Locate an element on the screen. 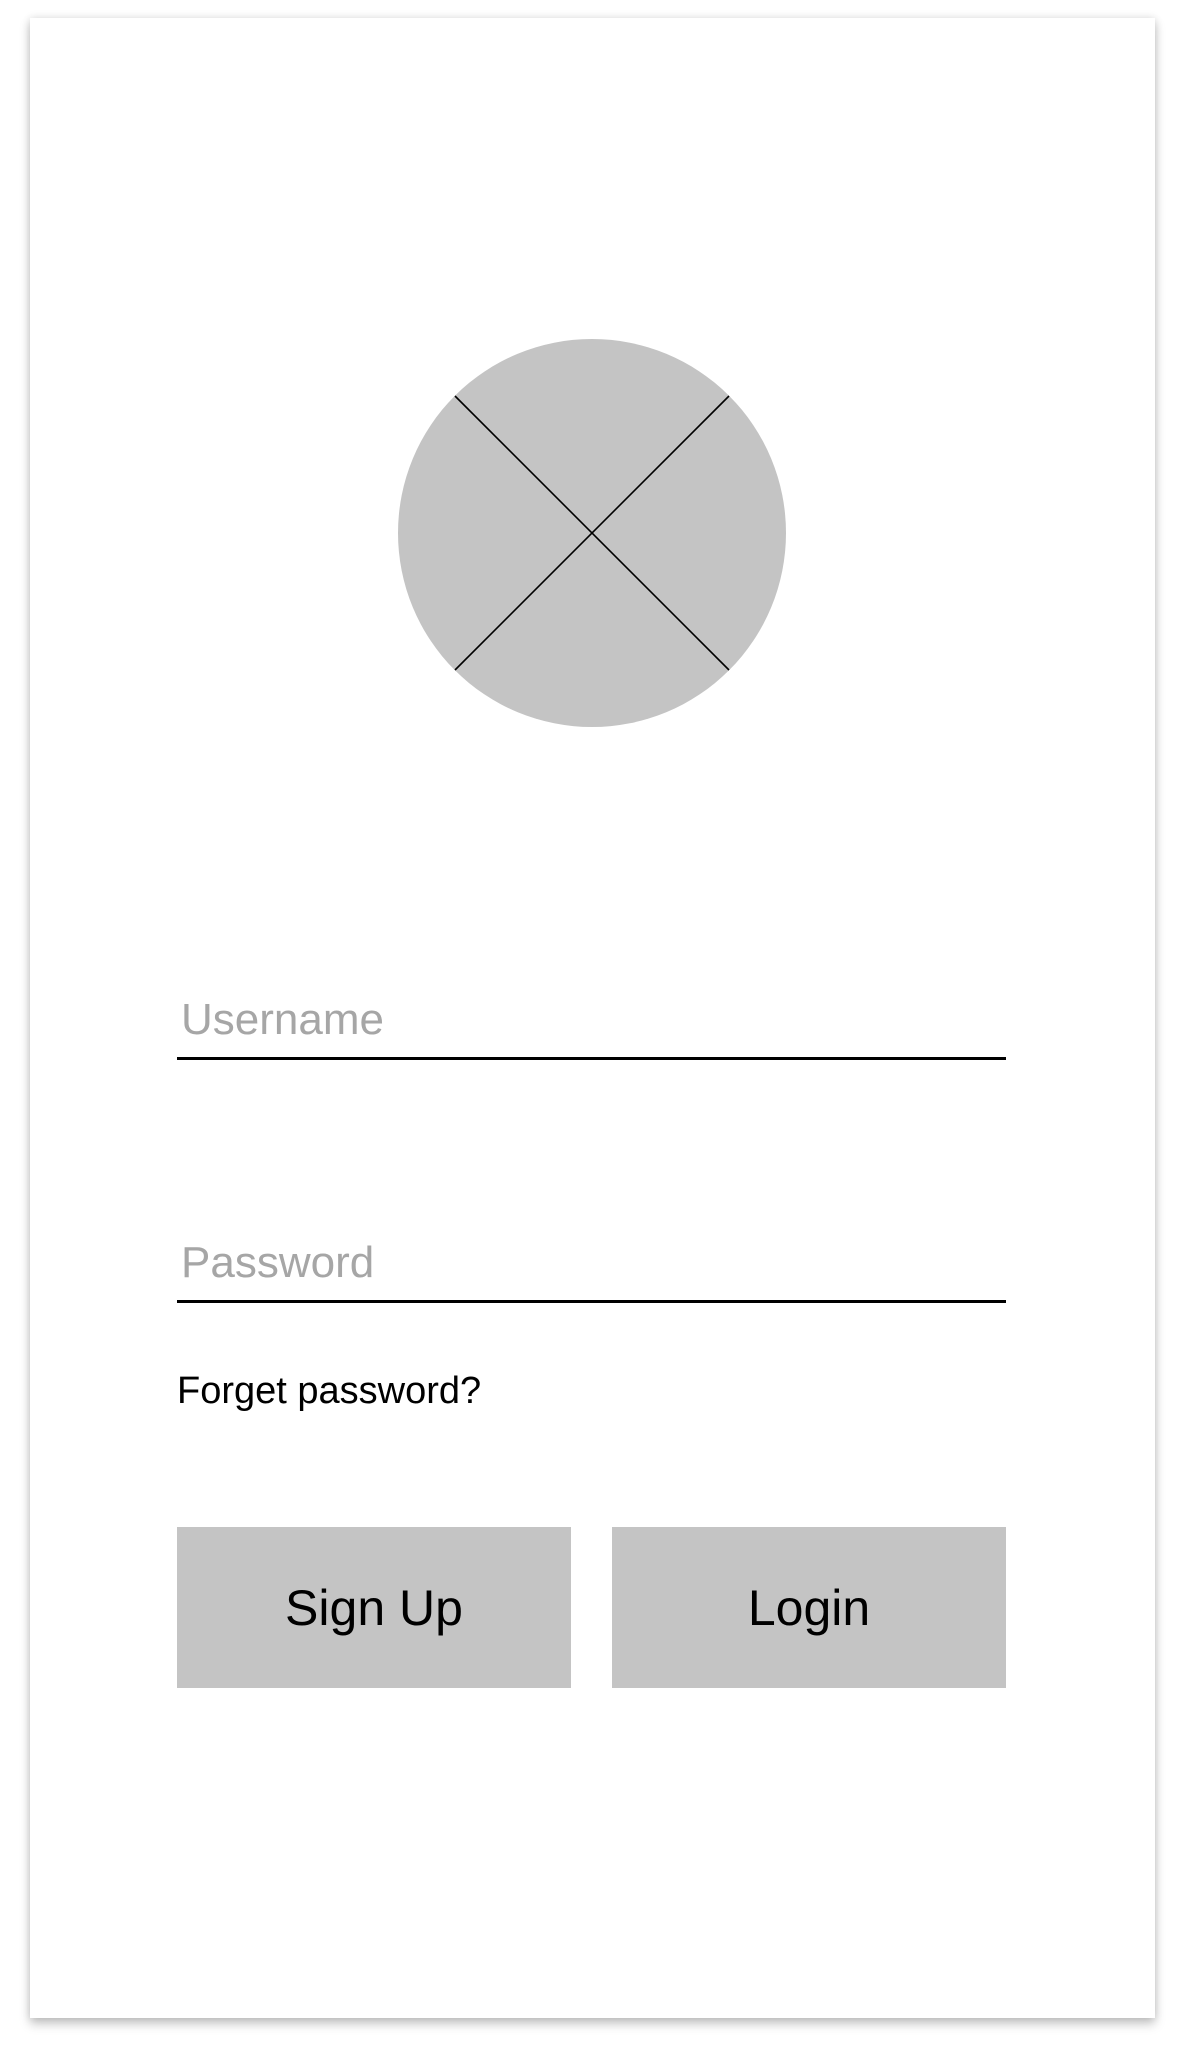 This screenshot has height=2061, width=1185. logo-placeholder is located at coordinates (592, 533).